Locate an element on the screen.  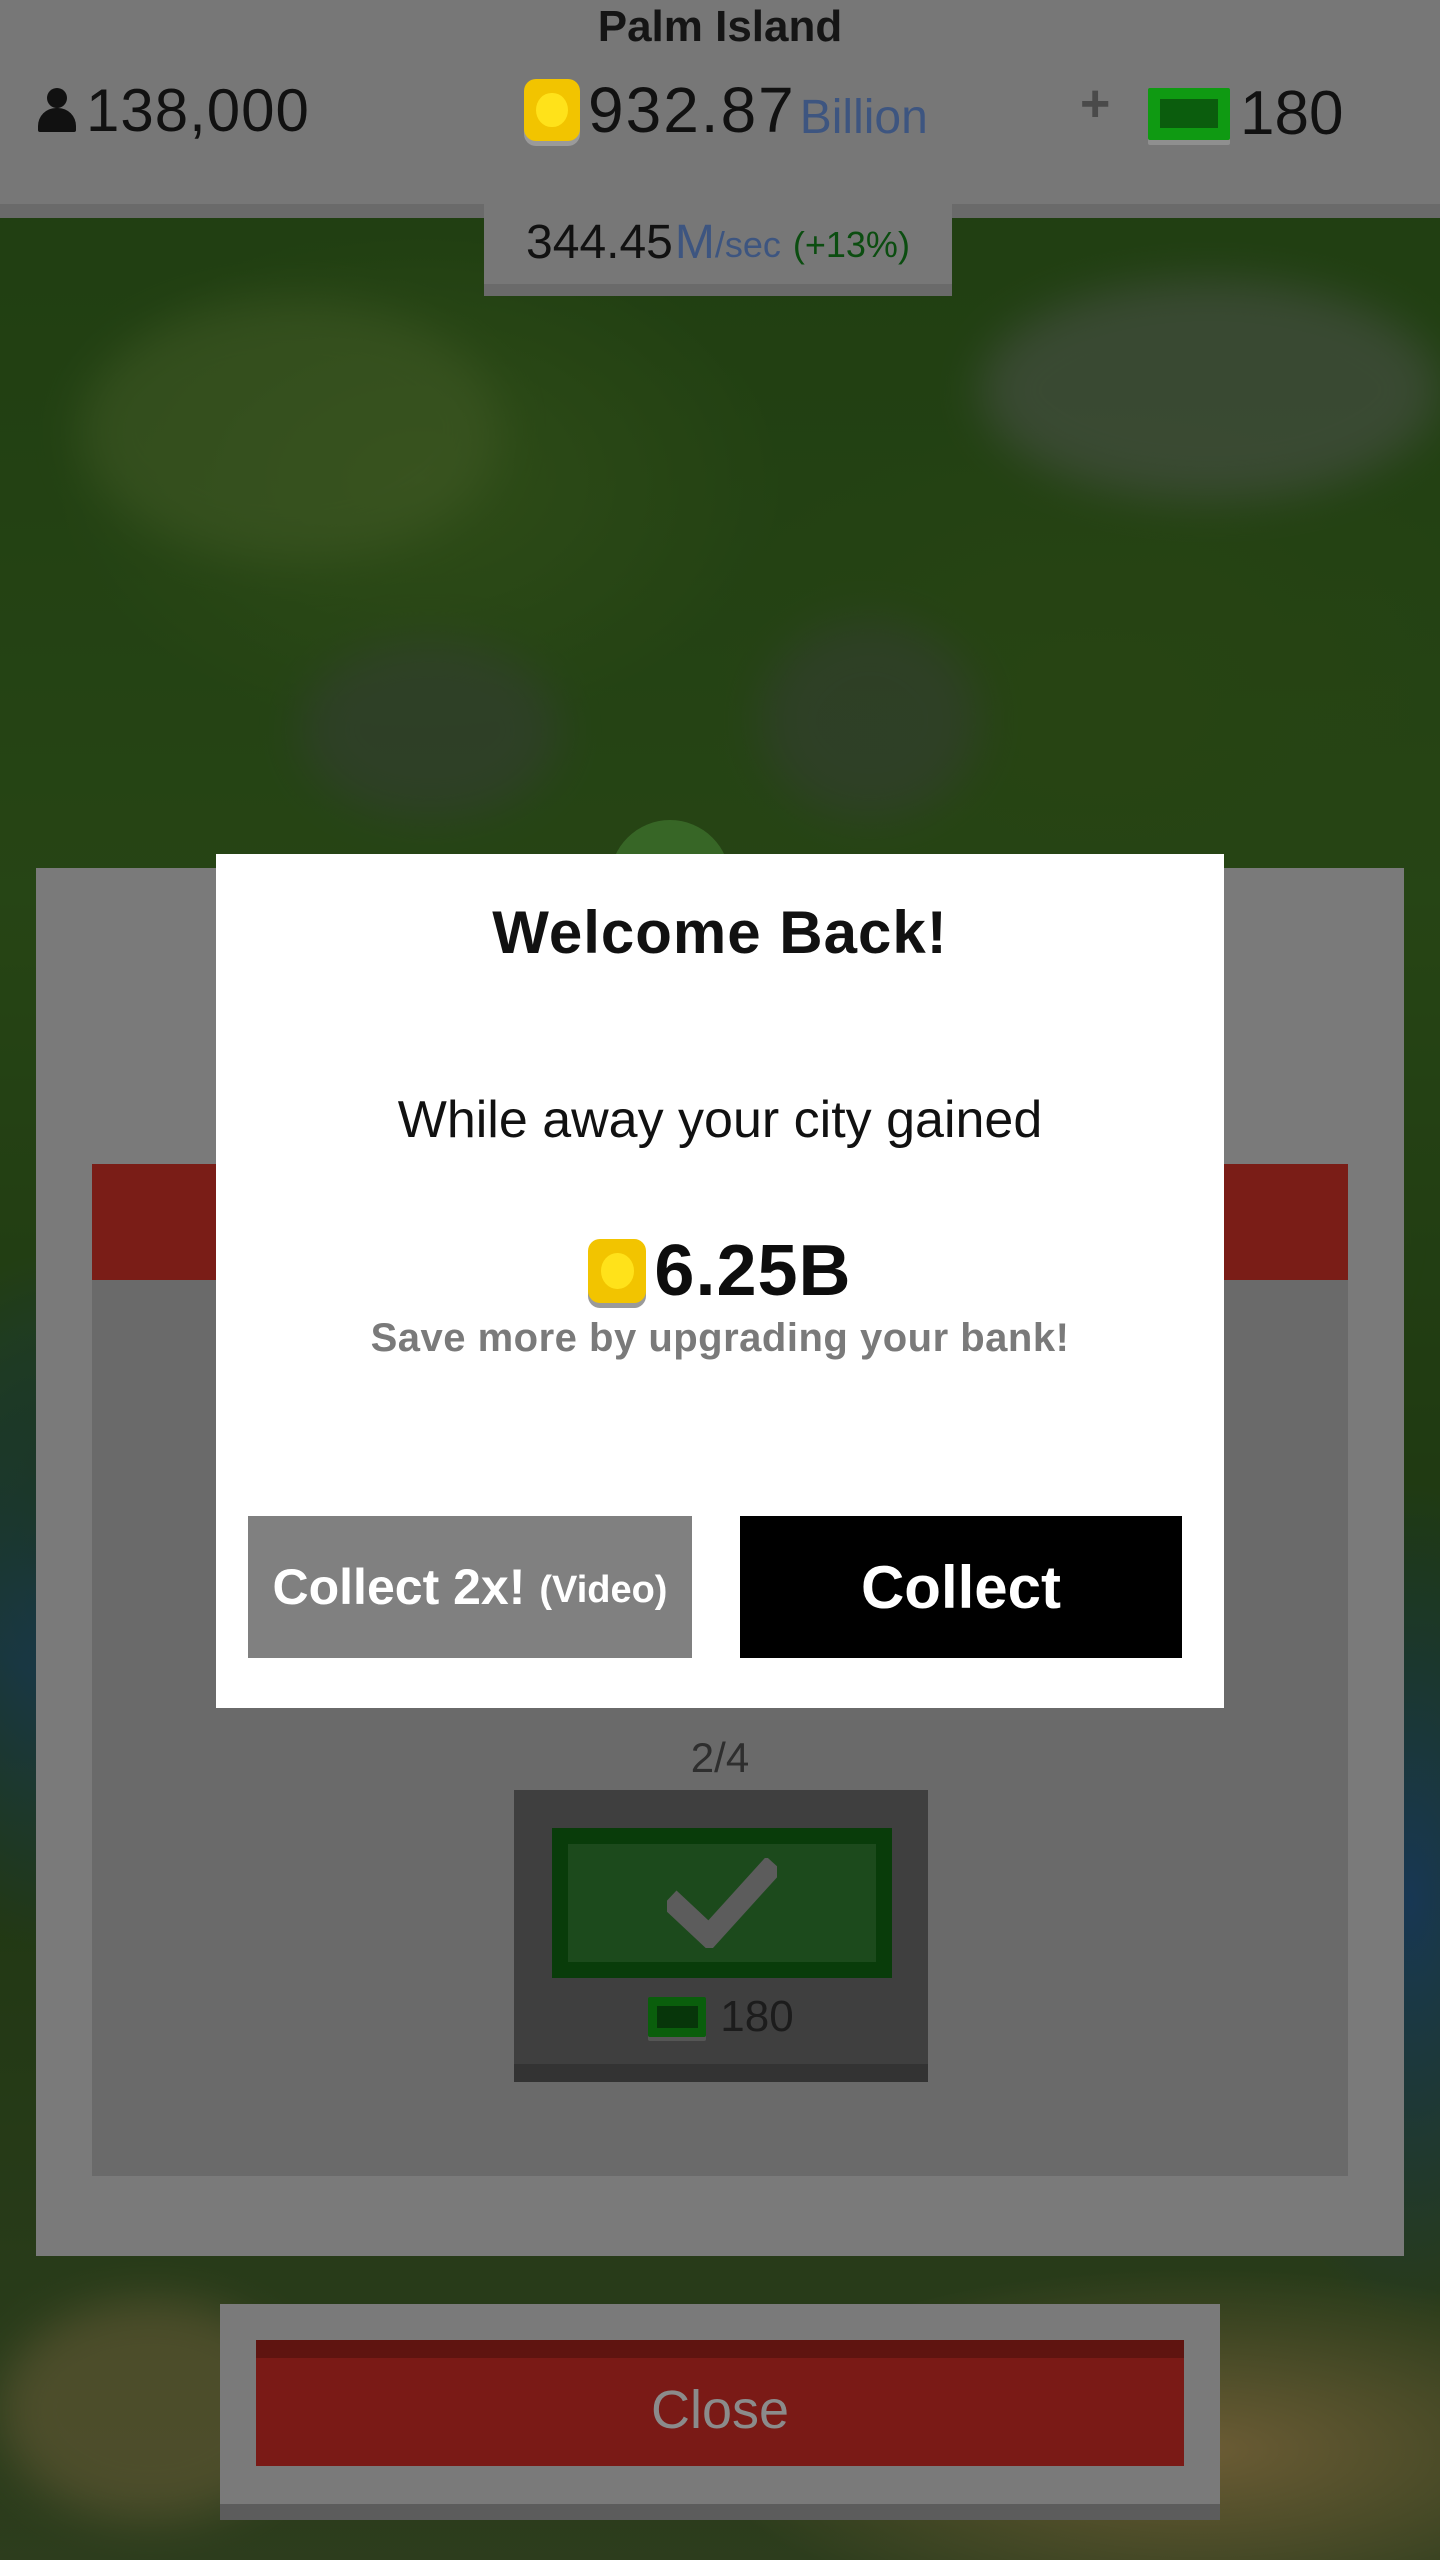
collect-2x-video-button: Collect 2x! (Video) is located at coordinates (470, 1587).